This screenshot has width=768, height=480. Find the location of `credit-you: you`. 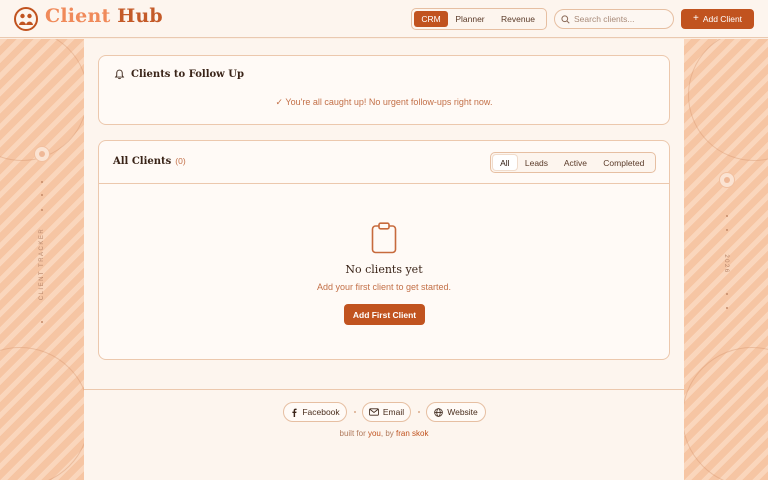

credit-you: you is located at coordinates (374, 433).